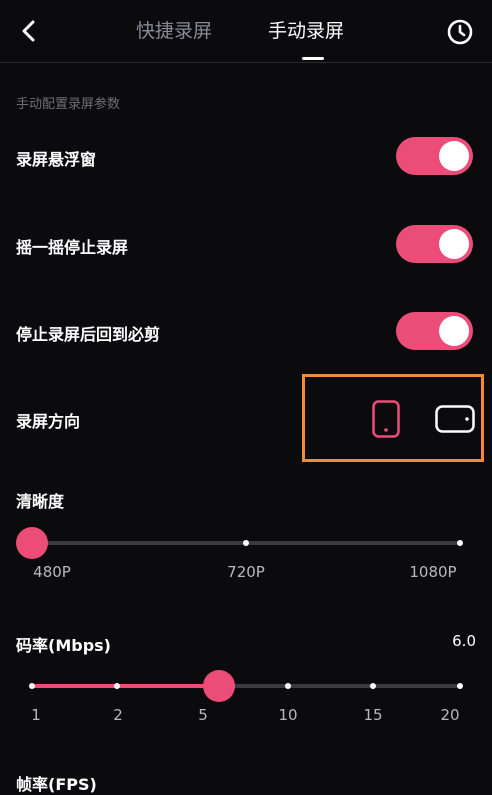  Describe the element at coordinates (203, 715) in the screenshot. I see `bitrate-tick-label: 5` at that location.